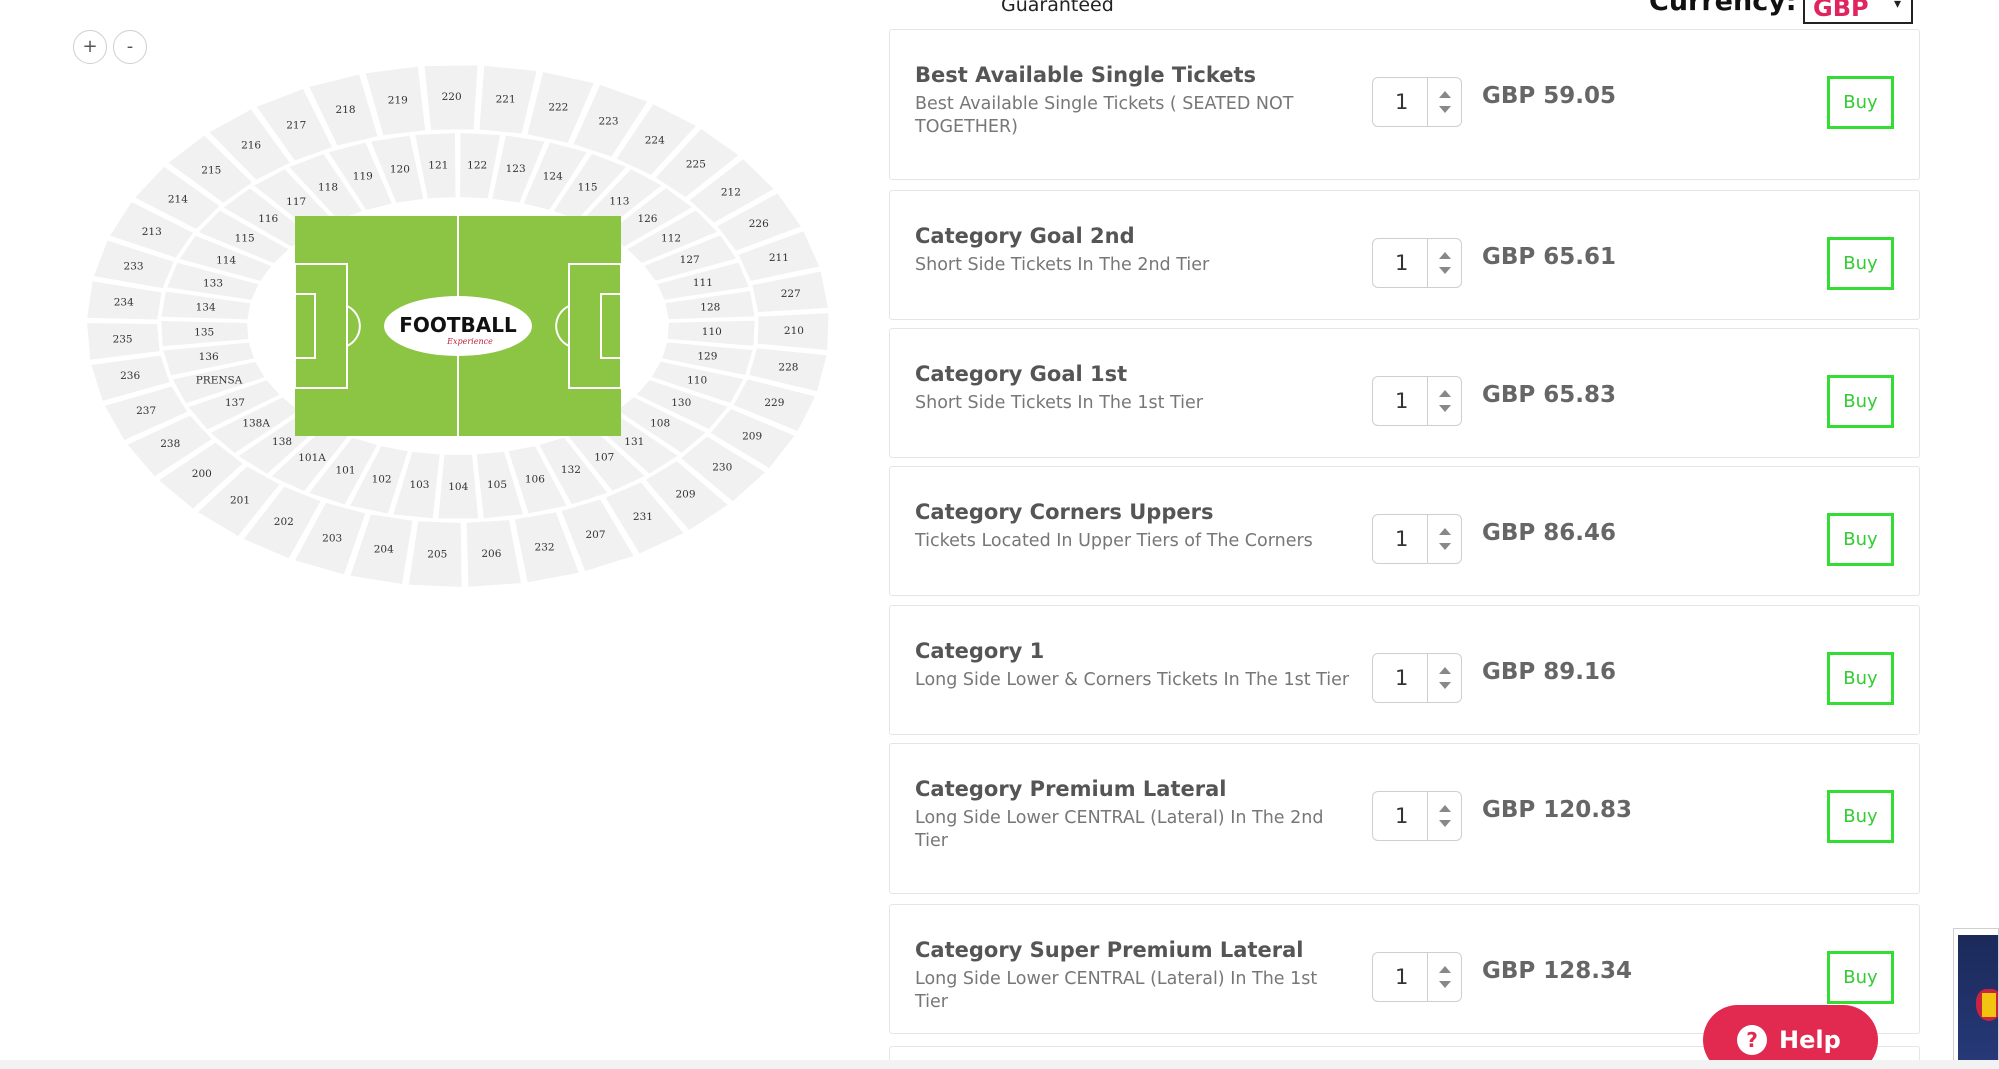  What do you see at coordinates (178, 200) in the screenshot?
I see `section-label: 214` at bounding box center [178, 200].